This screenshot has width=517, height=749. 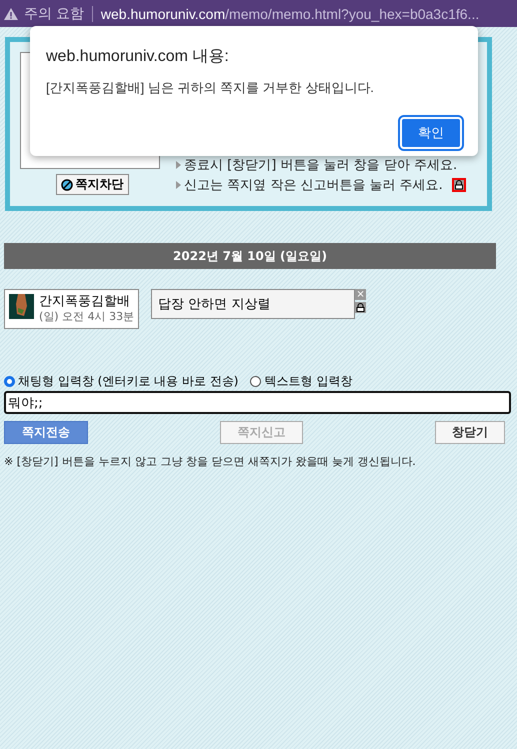 I want to click on warning-icon, so click(x=11, y=14).